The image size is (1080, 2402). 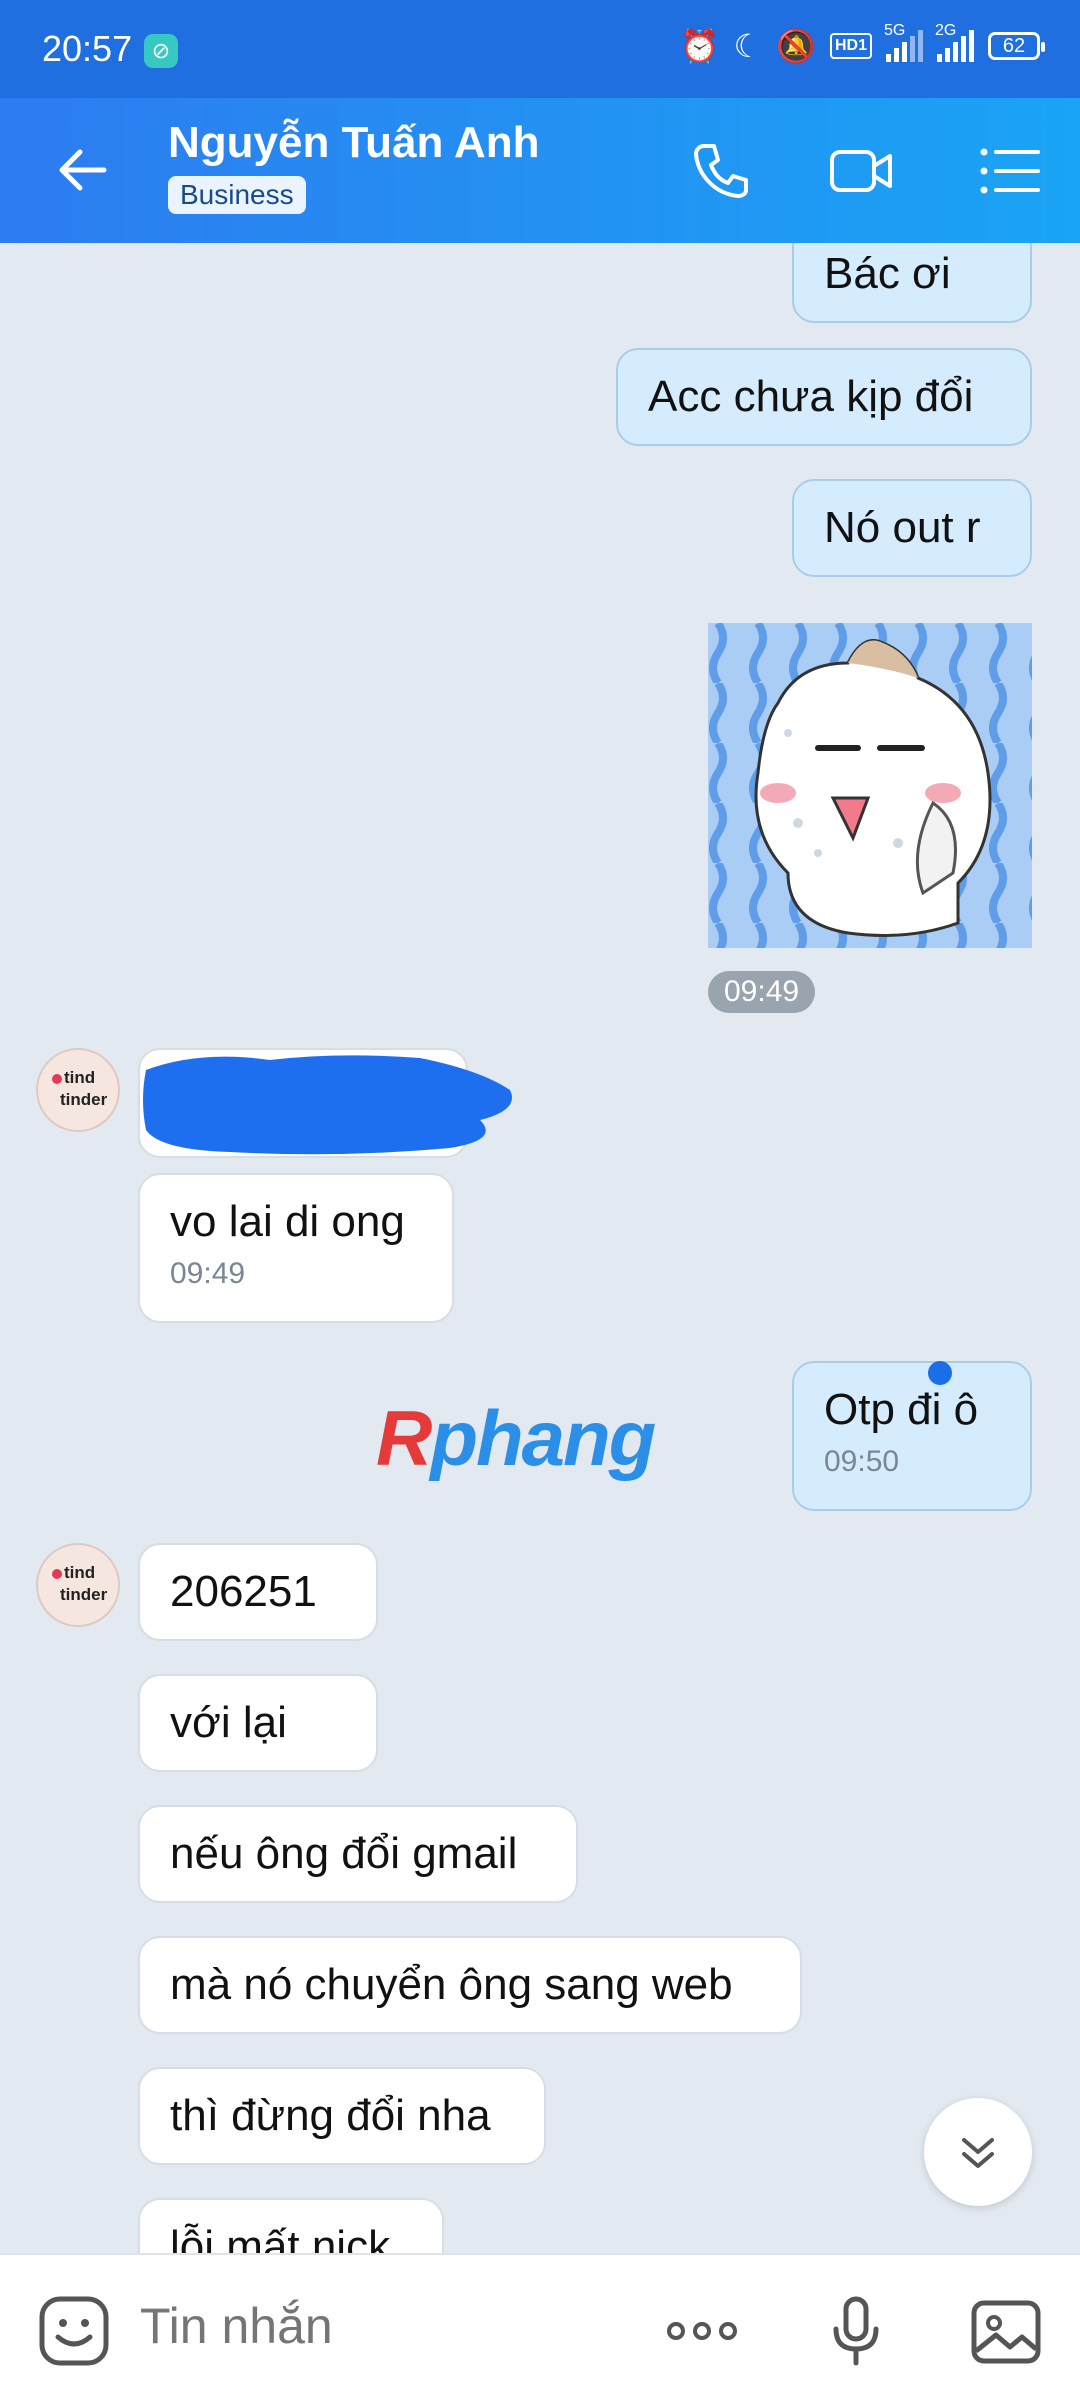 I want to click on message-text: Nó out r, so click(x=902, y=527).